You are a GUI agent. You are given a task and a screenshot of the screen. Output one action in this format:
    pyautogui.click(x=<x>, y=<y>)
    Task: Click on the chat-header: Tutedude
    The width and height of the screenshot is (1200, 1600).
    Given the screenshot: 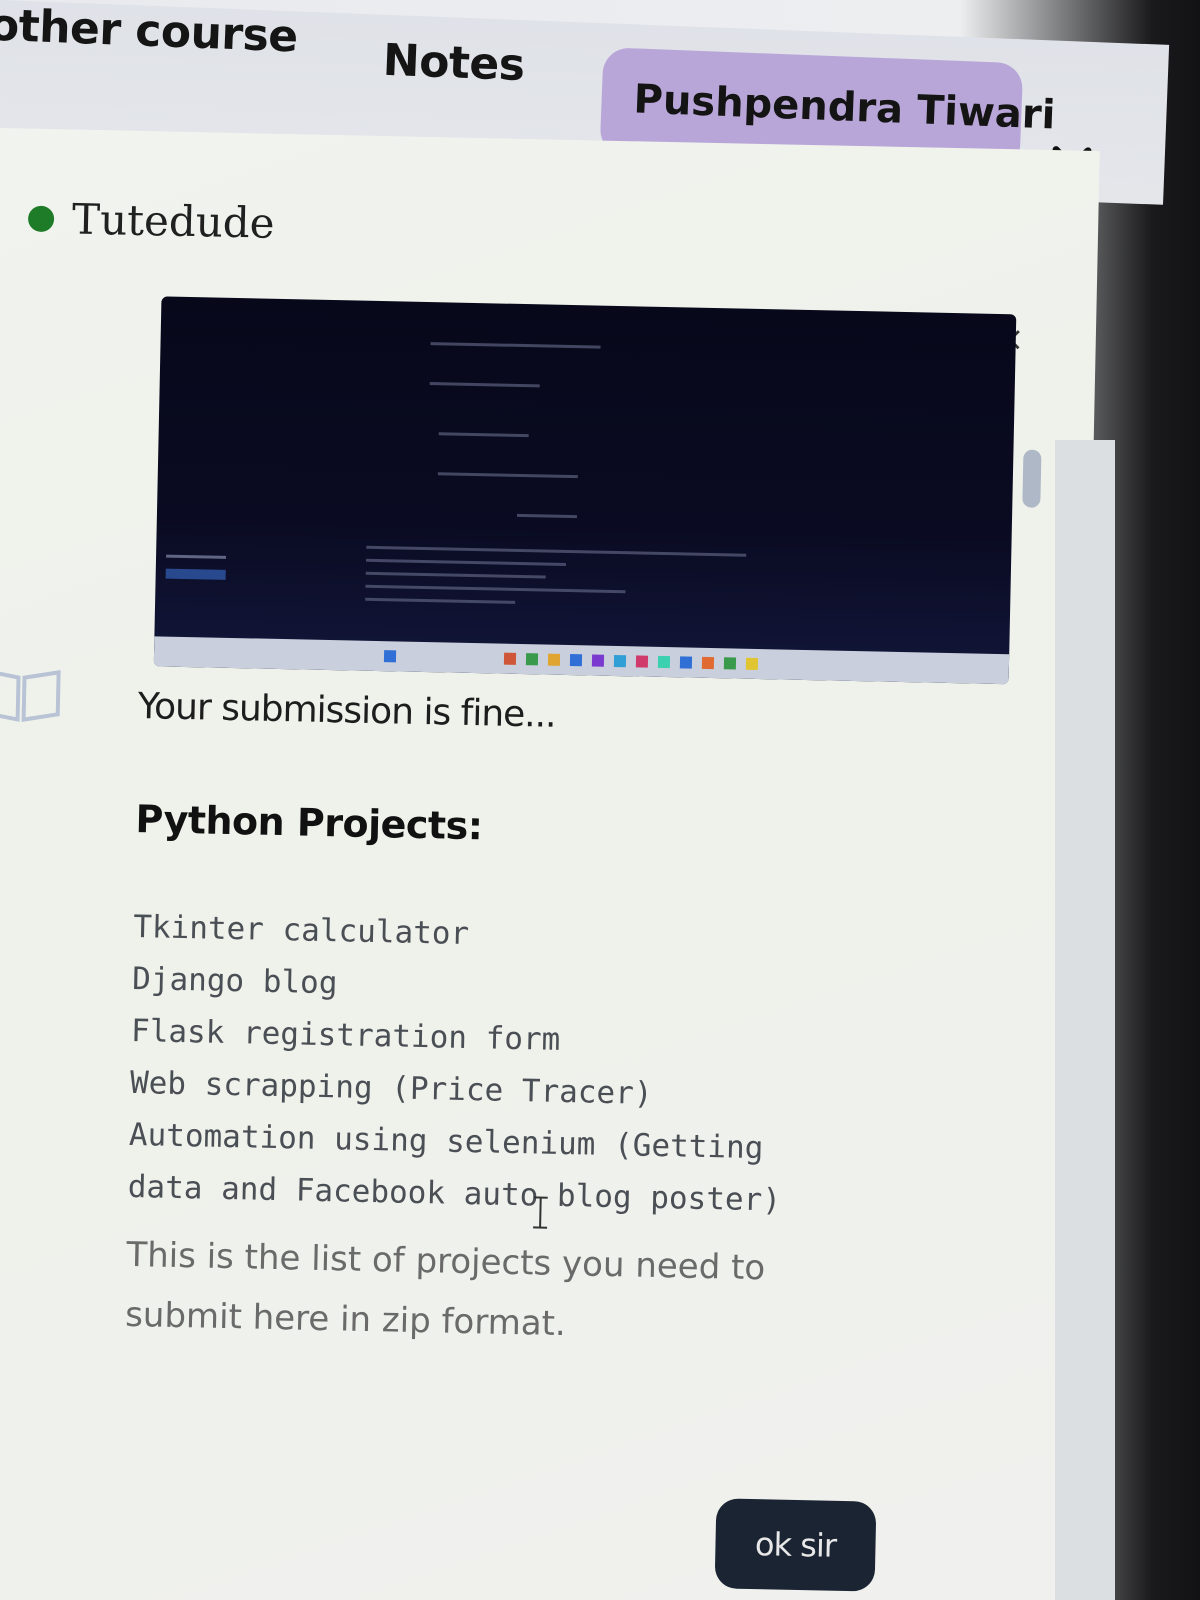 What is the action you would take?
    pyautogui.click(x=151, y=221)
    